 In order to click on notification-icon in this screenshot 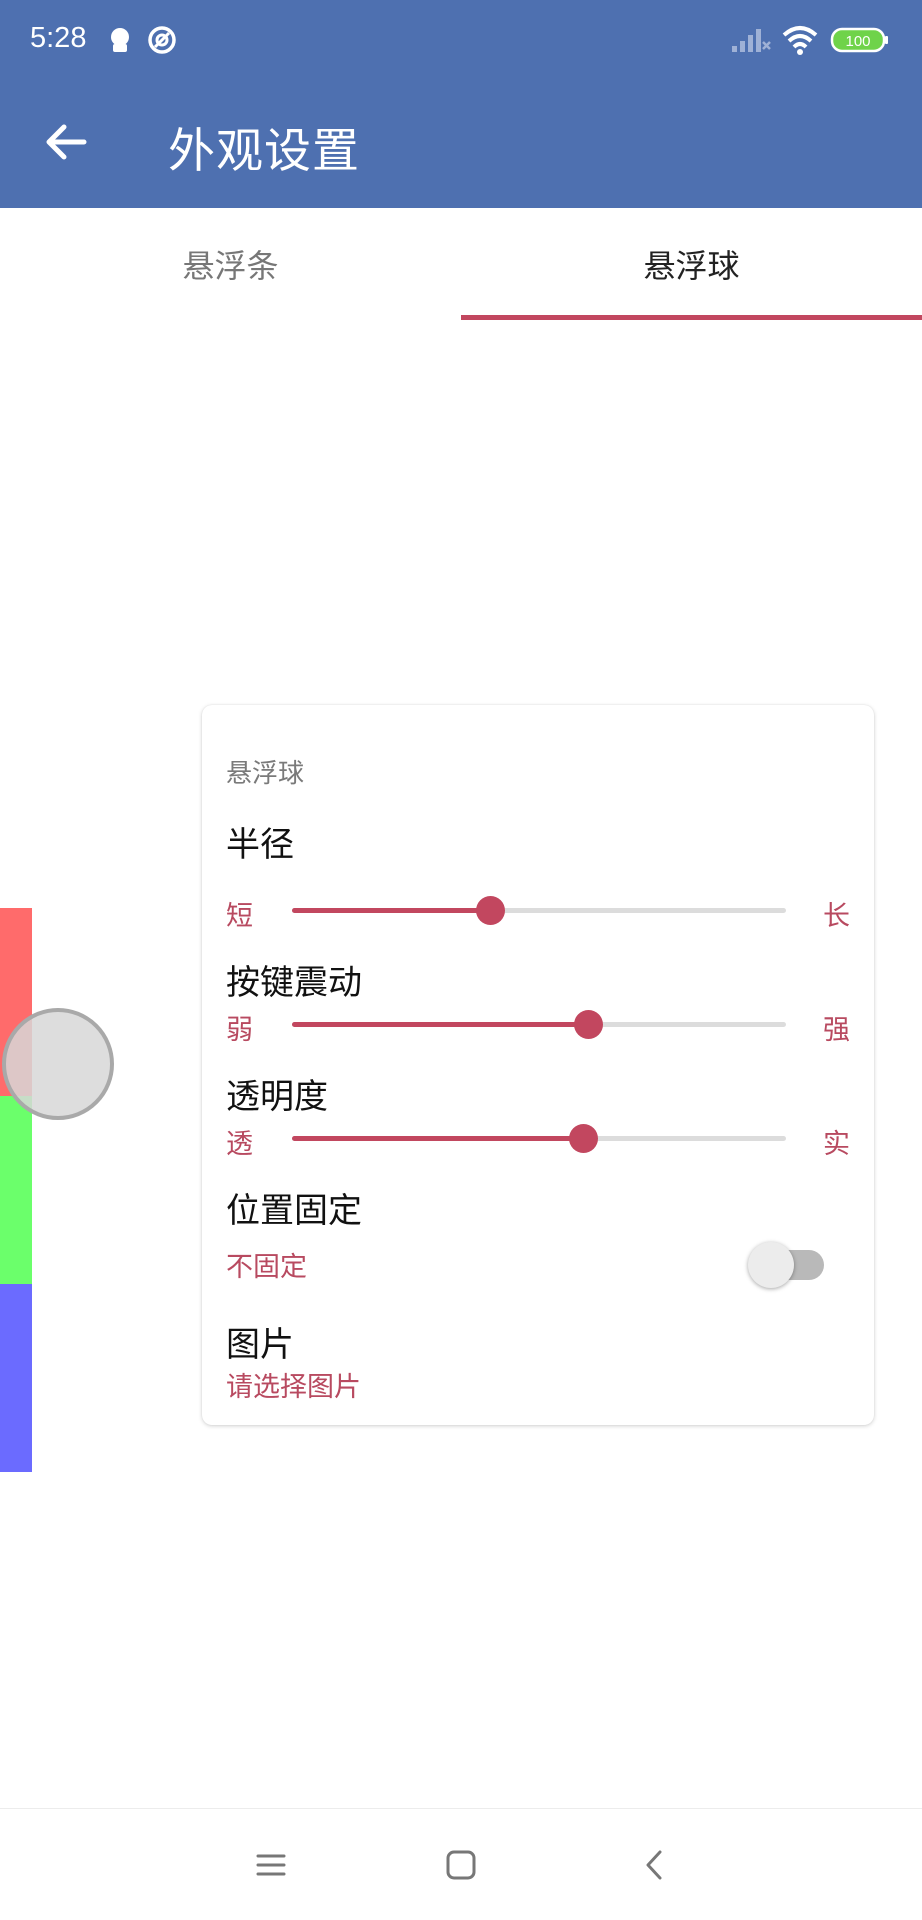, I will do `click(120, 40)`.